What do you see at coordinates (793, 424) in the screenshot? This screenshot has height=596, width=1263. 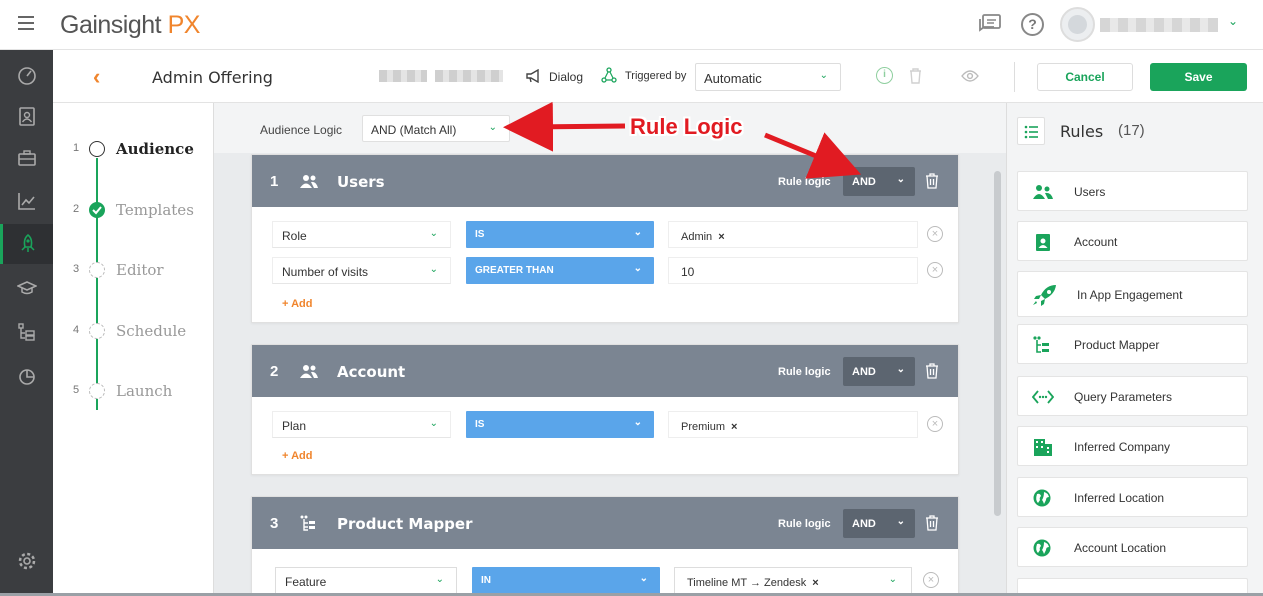 I see `condition-value-input: Premium ×` at bounding box center [793, 424].